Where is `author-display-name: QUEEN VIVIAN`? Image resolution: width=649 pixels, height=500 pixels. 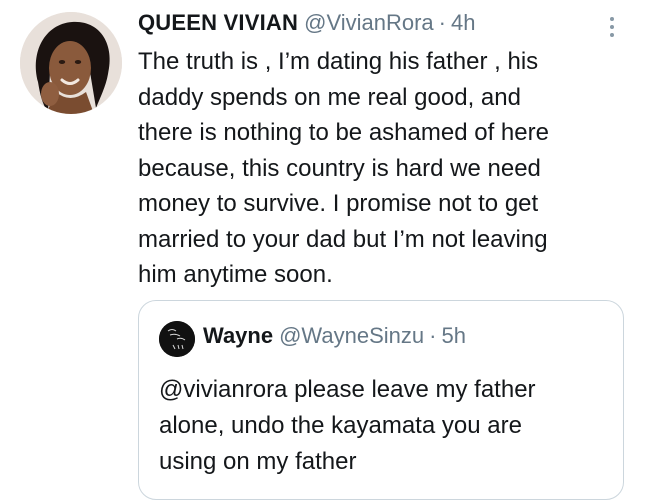 author-display-name: QUEEN VIVIAN is located at coordinates (218, 23).